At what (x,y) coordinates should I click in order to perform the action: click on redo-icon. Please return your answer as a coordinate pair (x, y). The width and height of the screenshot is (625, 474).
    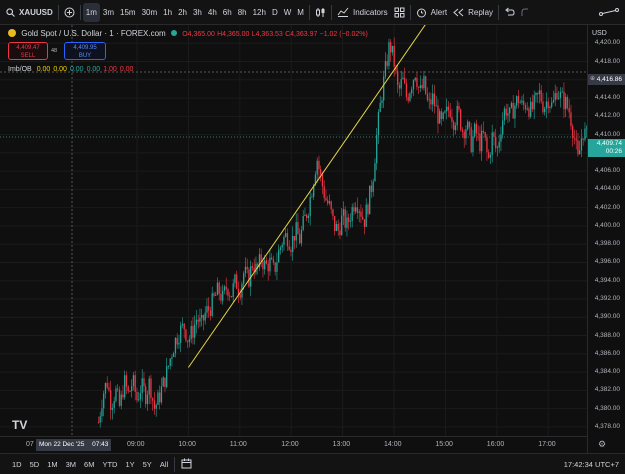
    Looking at the image, I should click on (525, 12).